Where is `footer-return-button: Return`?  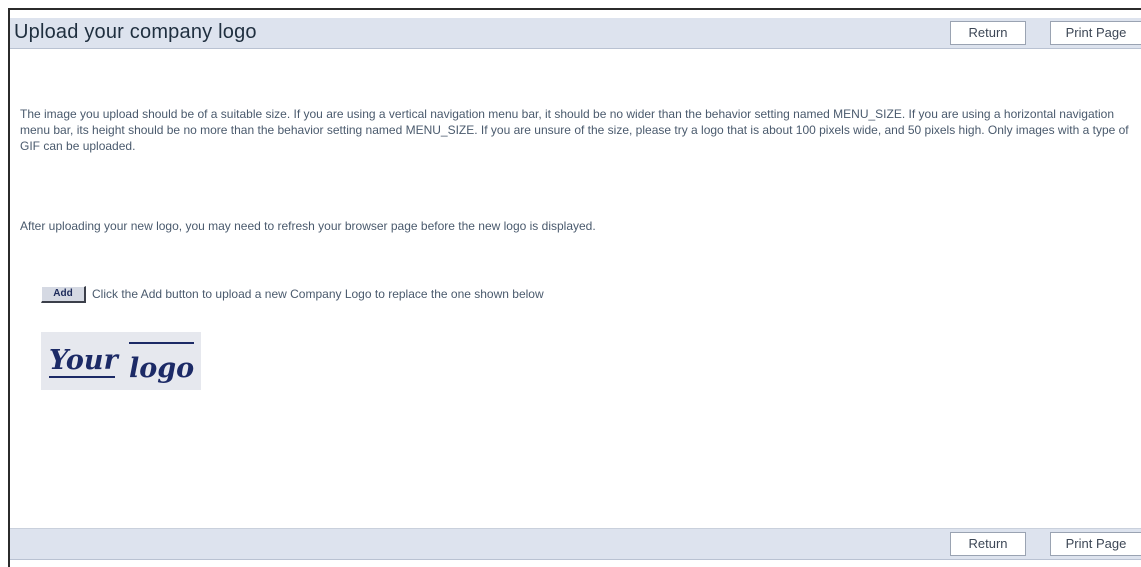 footer-return-button: Return is located at coordinates (988, 544).